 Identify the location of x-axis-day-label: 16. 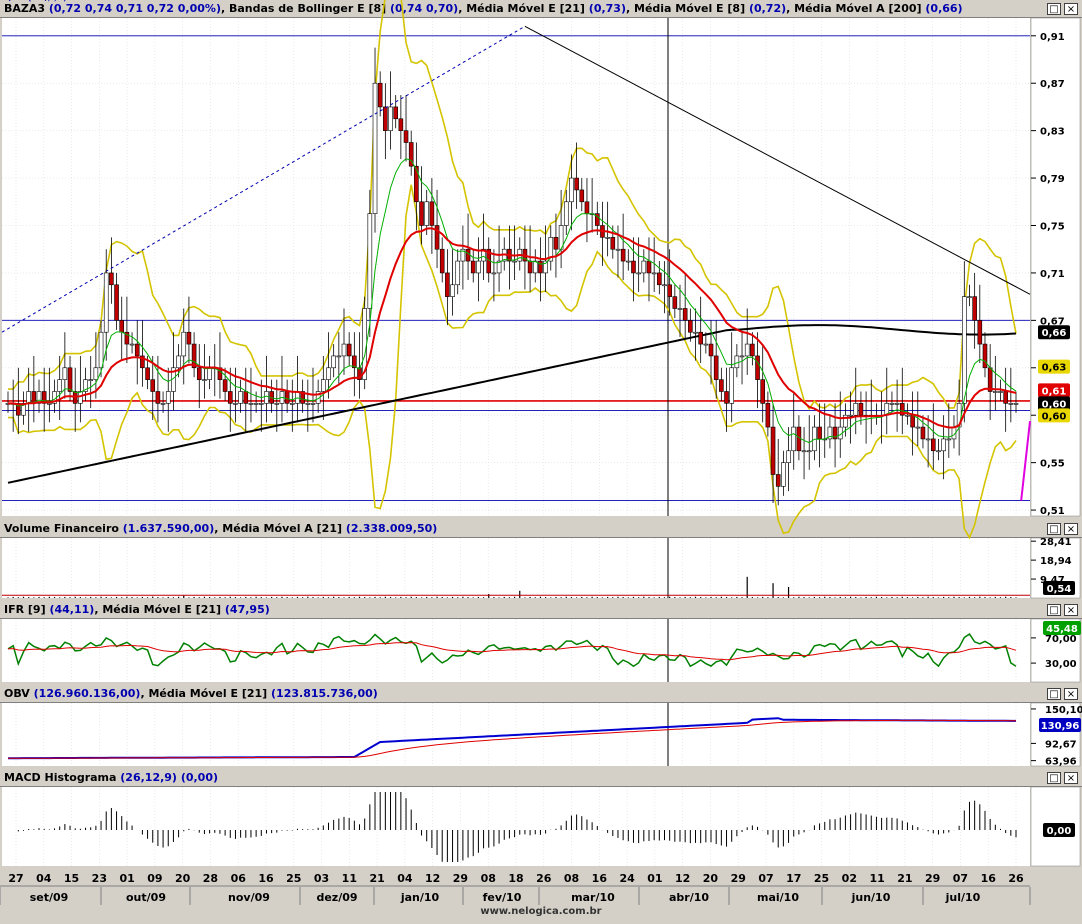
(266, 878).